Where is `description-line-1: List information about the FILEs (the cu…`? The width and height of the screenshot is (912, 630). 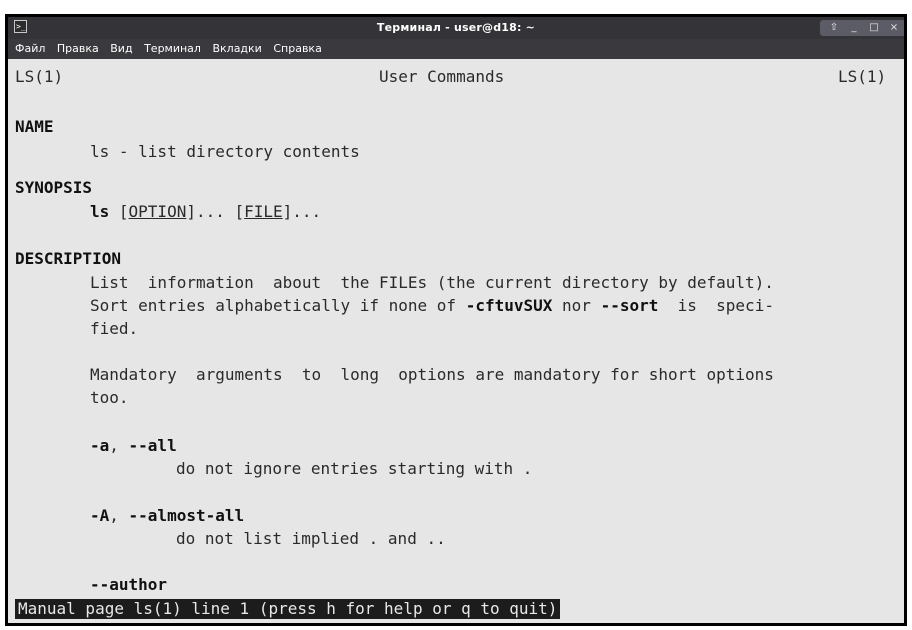
description-line-1: List information about the FILEs (the cu… is located at coordinates (432, 282).